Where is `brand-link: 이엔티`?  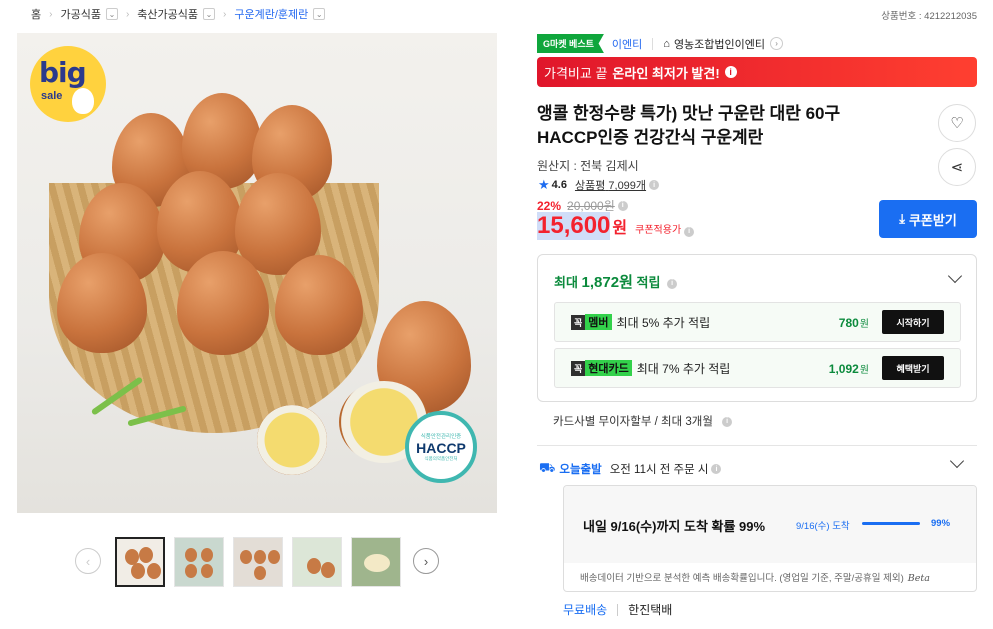
brand-link: 이엔티 is located at coordinates (627, 44).